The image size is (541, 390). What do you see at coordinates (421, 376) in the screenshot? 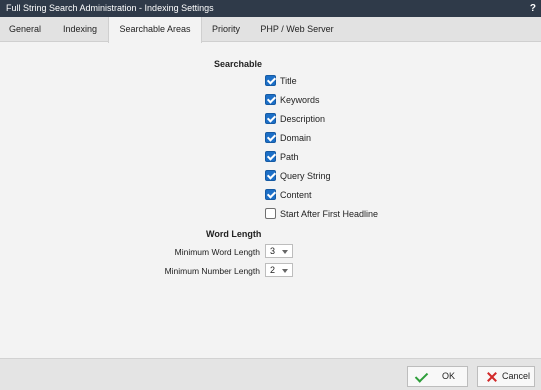
I see `check-icon` at bounding box center [421, 376].